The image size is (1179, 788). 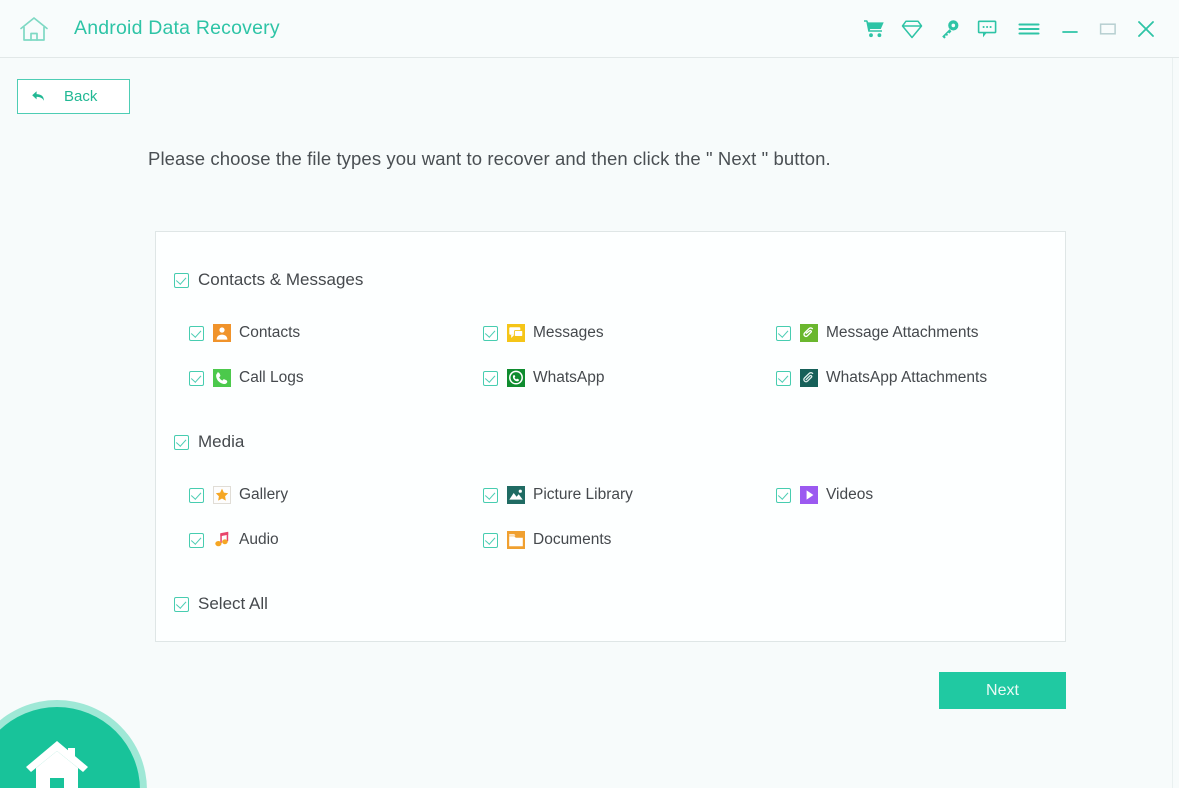 I want to click on checkbox-media, so click(x=181, y=442).